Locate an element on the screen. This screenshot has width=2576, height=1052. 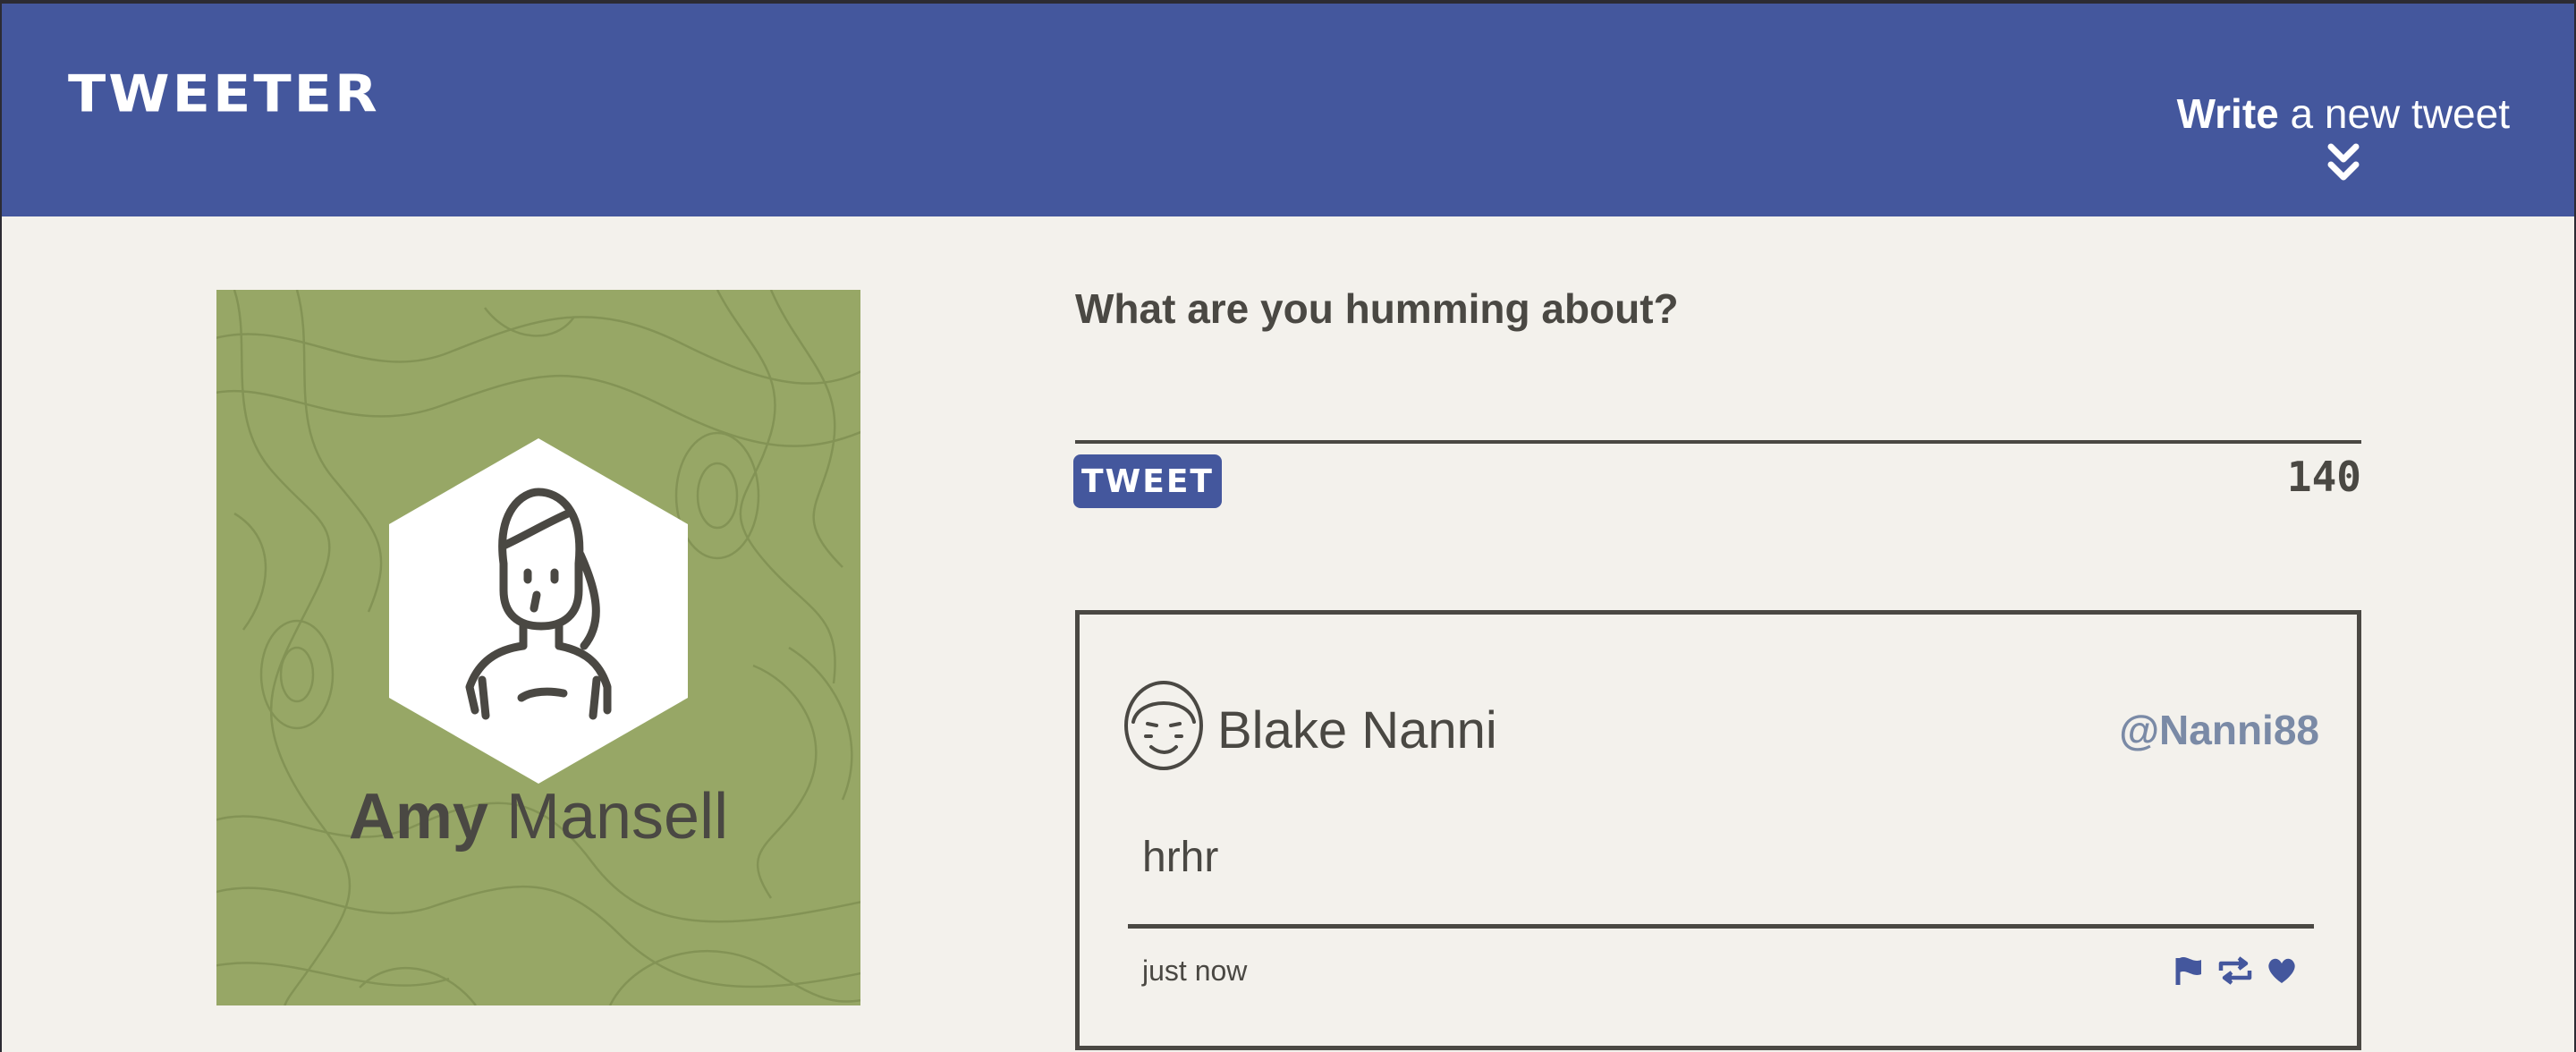
tweet-content: hrhr is located at coordinates (1180, 857).